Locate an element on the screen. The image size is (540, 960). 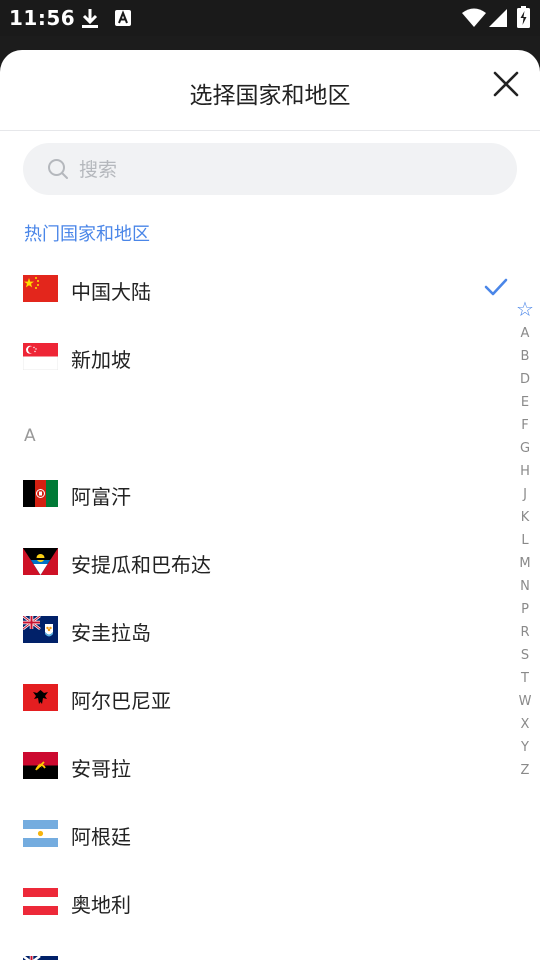
download-icon is located at coordinates (90, 20).